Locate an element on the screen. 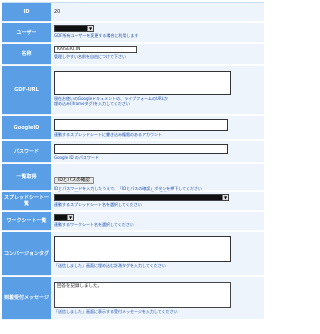 The image size is (320, 334). spreadsheet-select-value is located at coordinates (138, 197).